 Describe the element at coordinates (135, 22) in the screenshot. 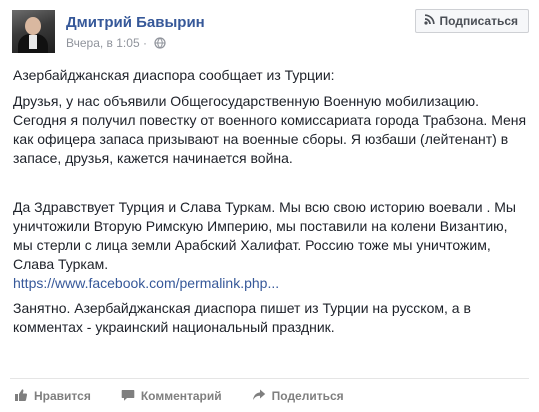

I see `author-name: Дмитрий Бавырин` at that location.